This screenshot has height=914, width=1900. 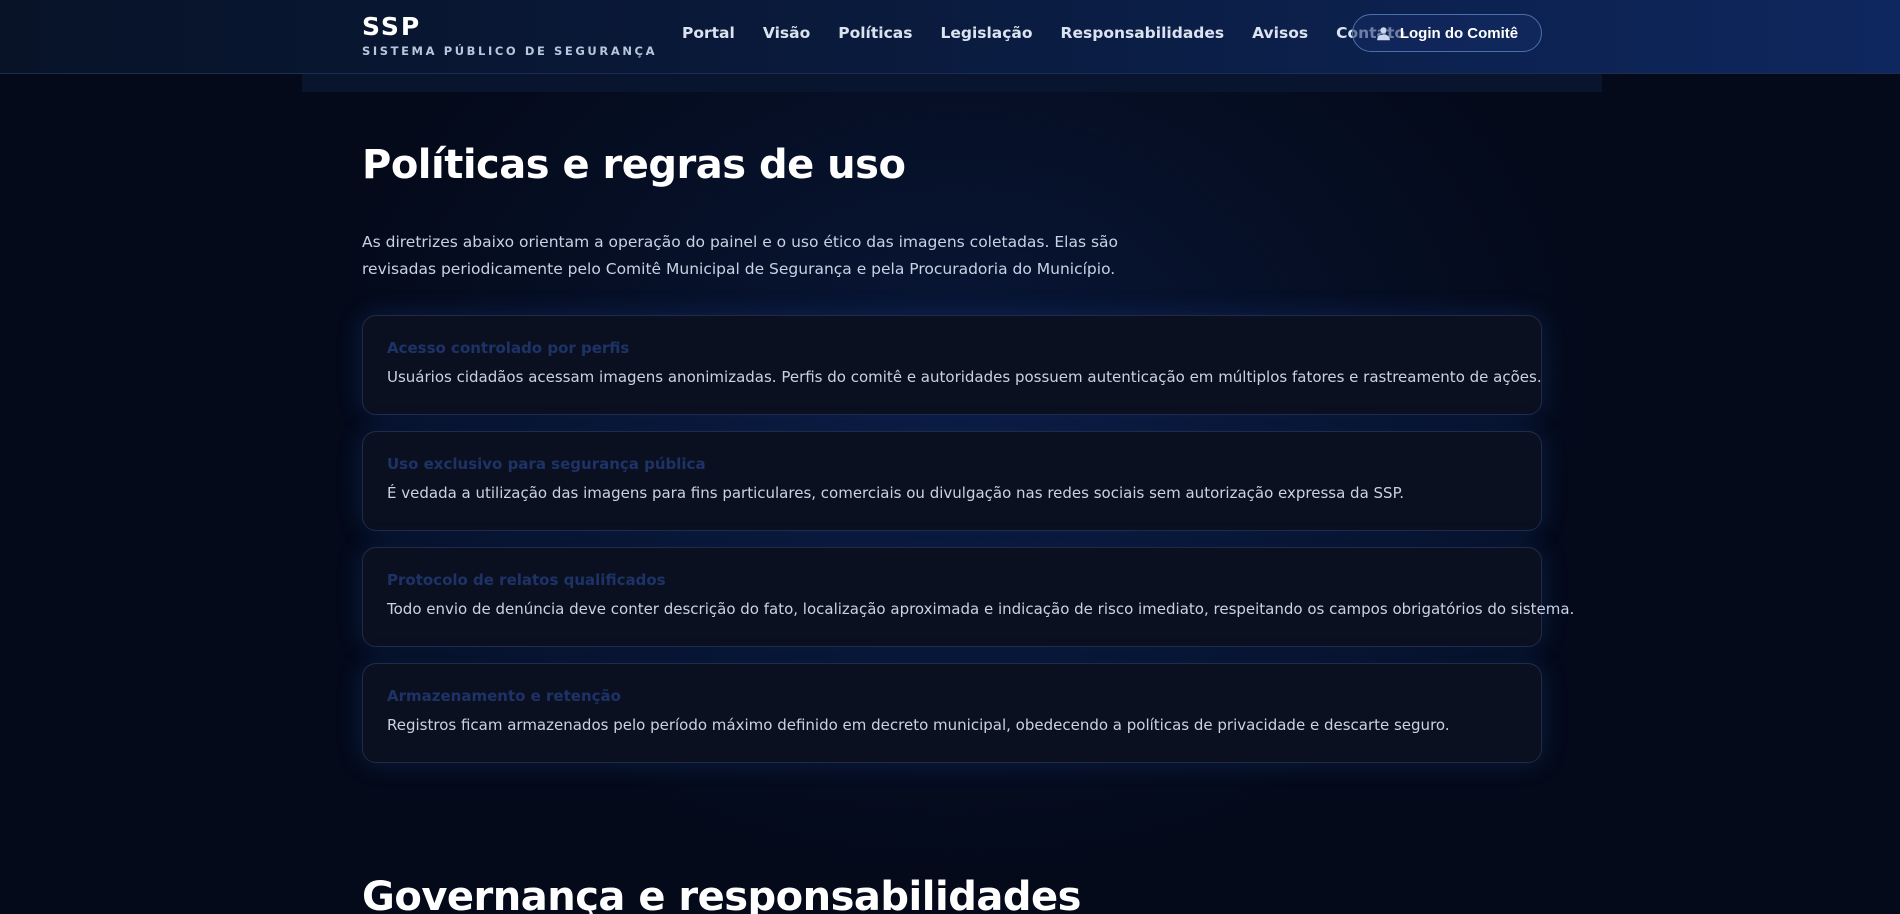 What do you see at coordinates (504, 696) in the screenshot?
I see `policy-card-title: Armazenamento e retenção` at bounding box center [504, 696].